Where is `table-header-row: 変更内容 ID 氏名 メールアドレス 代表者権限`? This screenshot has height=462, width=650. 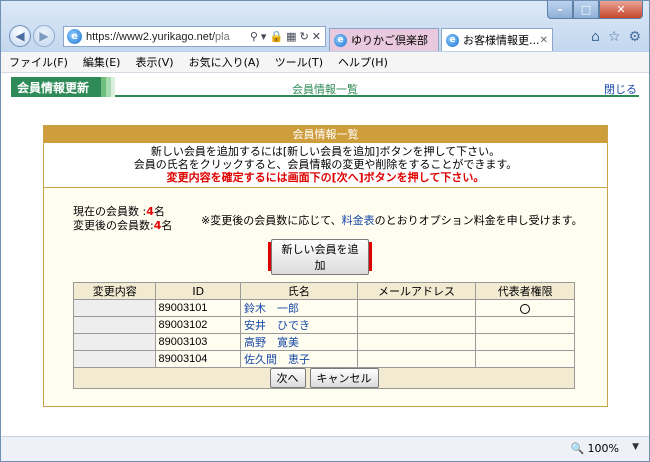 table-header-row: 変更内容 ID 氏名 メールアドレス 代表者権限 is located at coordinates (323, 291).